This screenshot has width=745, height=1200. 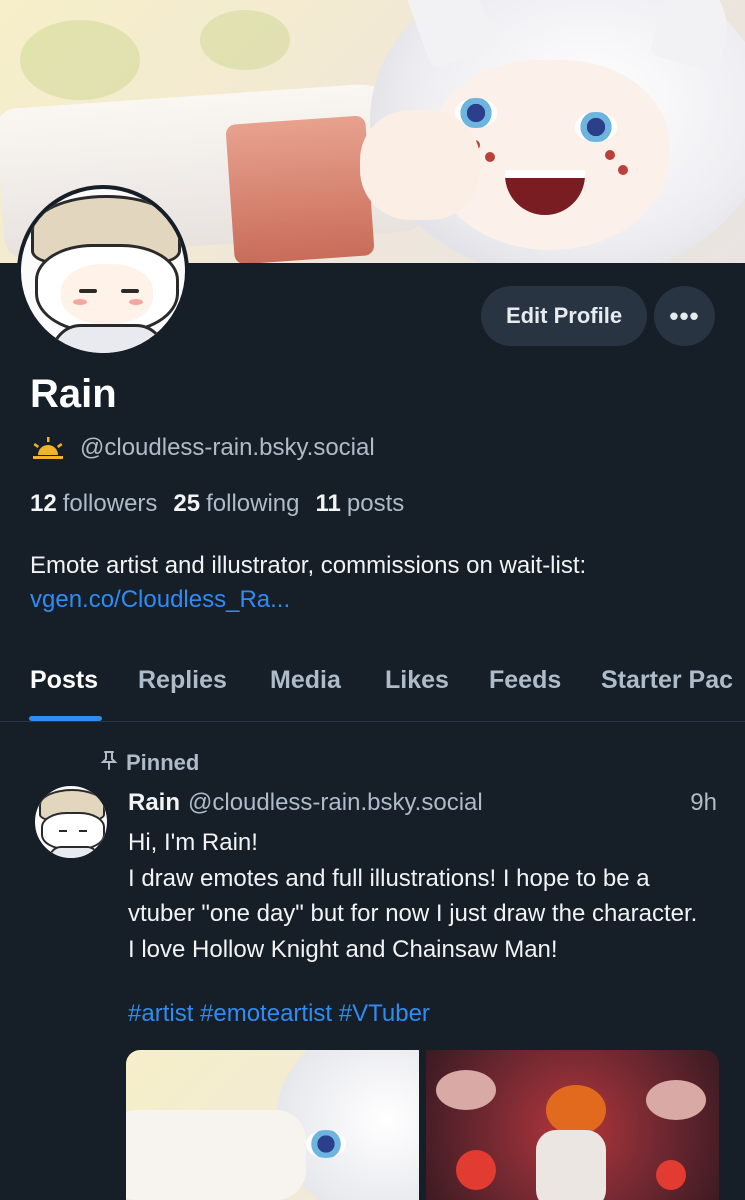 I want to click on tab-replies: Replies, so click(x=182, y=680).